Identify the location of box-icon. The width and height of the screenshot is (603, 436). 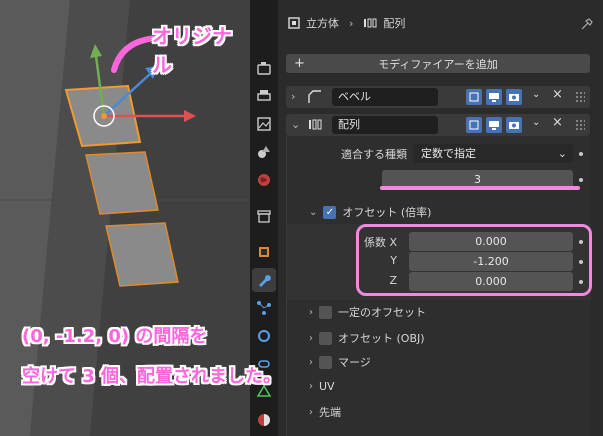
(264, 216).